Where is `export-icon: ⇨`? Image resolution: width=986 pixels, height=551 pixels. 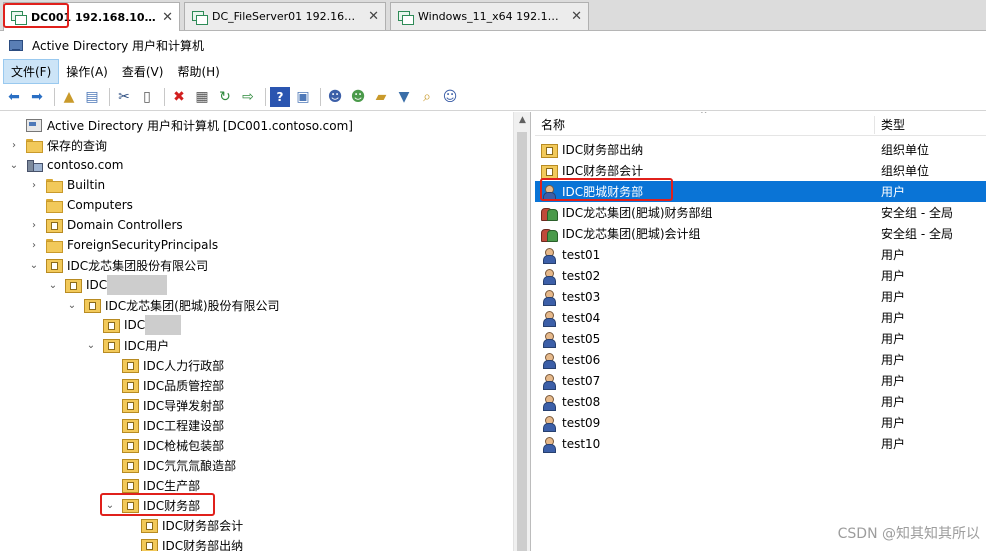
export-icon: ⇨ is located at coordinates (248, 97).